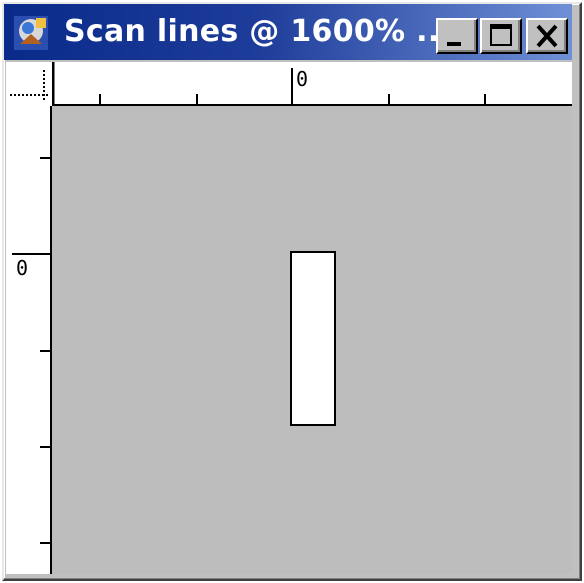  What do you see at coordinates (302, 79) in the screenshot?
I see `horizontal-ruler-origin-label: 0` at bounding box center [302, 79].